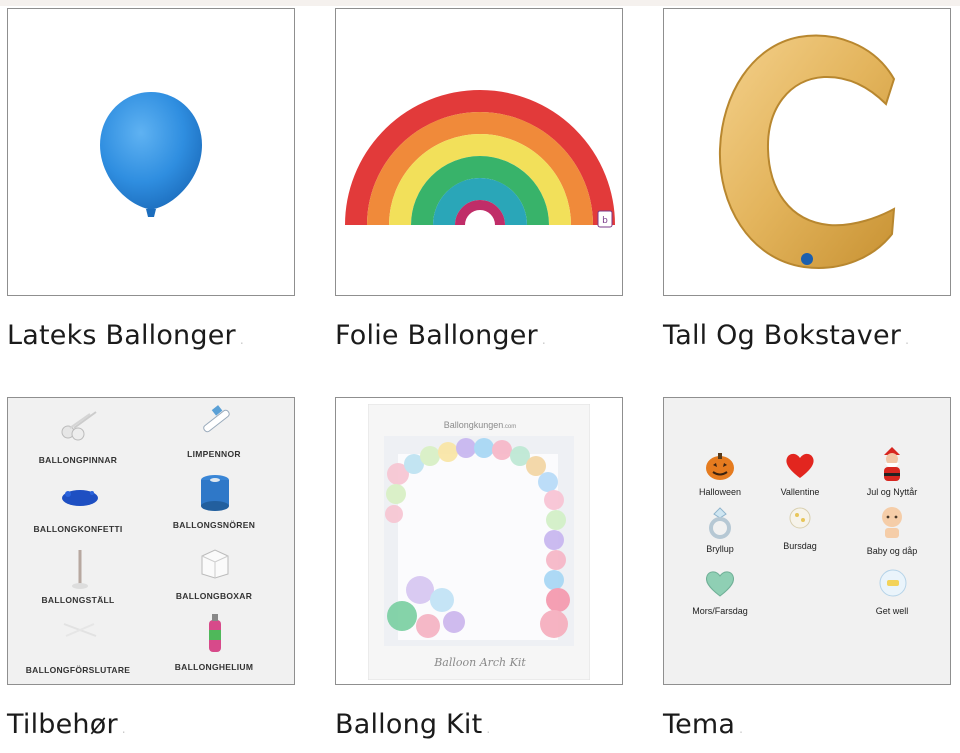 The width and height of the screenshot is (960, 753). What do you see at coordinates (892, 611) in the screenshot?
I see `theme-label: Get well` at bounding box center [892, 611].